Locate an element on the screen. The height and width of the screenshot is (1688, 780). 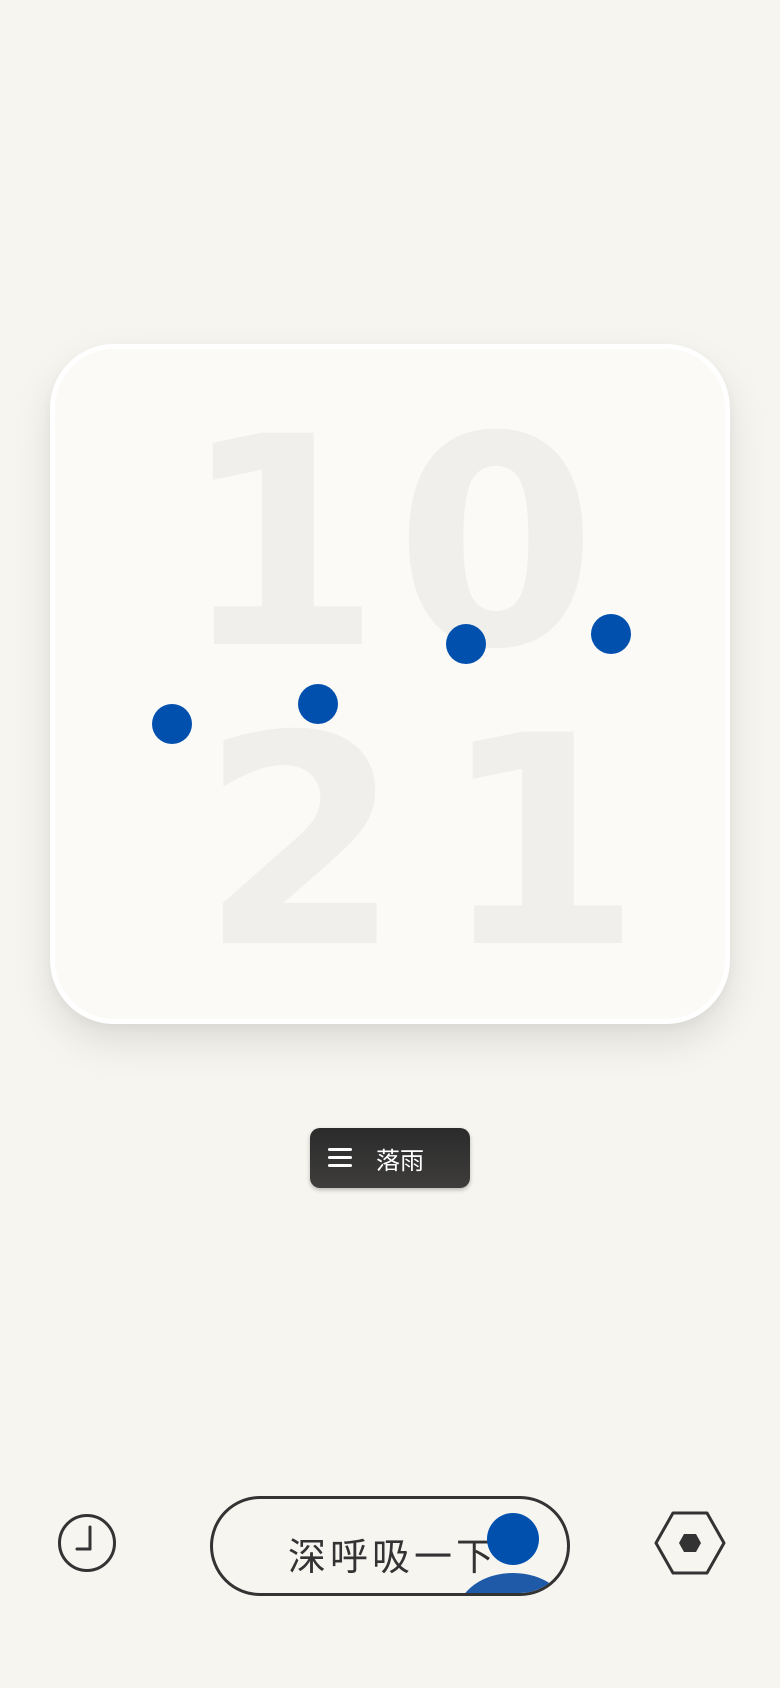
hour-tens-digit: 1 is located at coordinates (281, 544).